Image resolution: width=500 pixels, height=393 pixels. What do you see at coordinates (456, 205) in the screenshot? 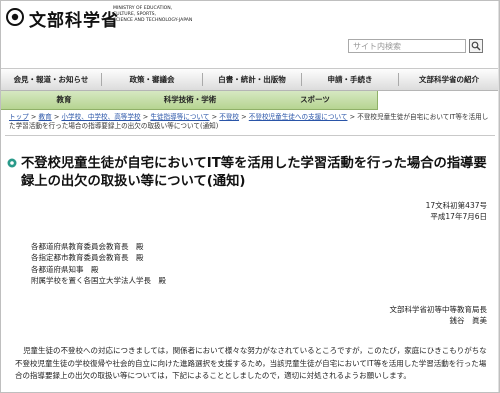
I see `document-number: 17文科初第437号` at bounding box center [456, 205].